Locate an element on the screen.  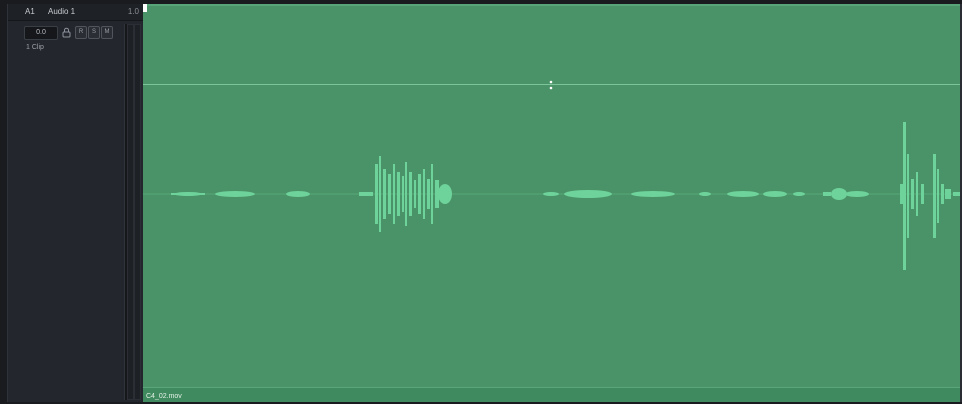
mute-button: M is located at coordinates (107, 32).